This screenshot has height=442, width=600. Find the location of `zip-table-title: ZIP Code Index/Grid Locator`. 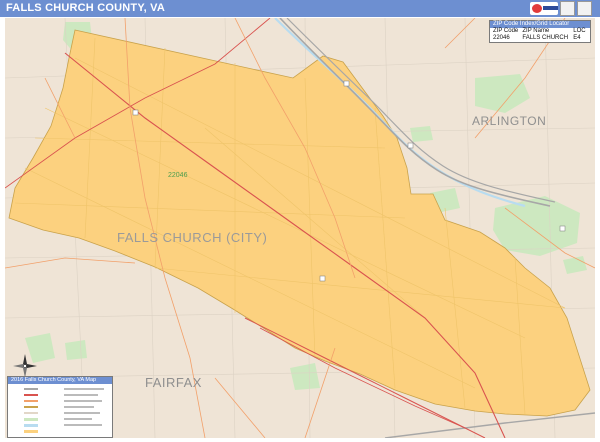

zip-table-title: ZIP Code Index/Grid Locator is located at coordinates (540, 24).